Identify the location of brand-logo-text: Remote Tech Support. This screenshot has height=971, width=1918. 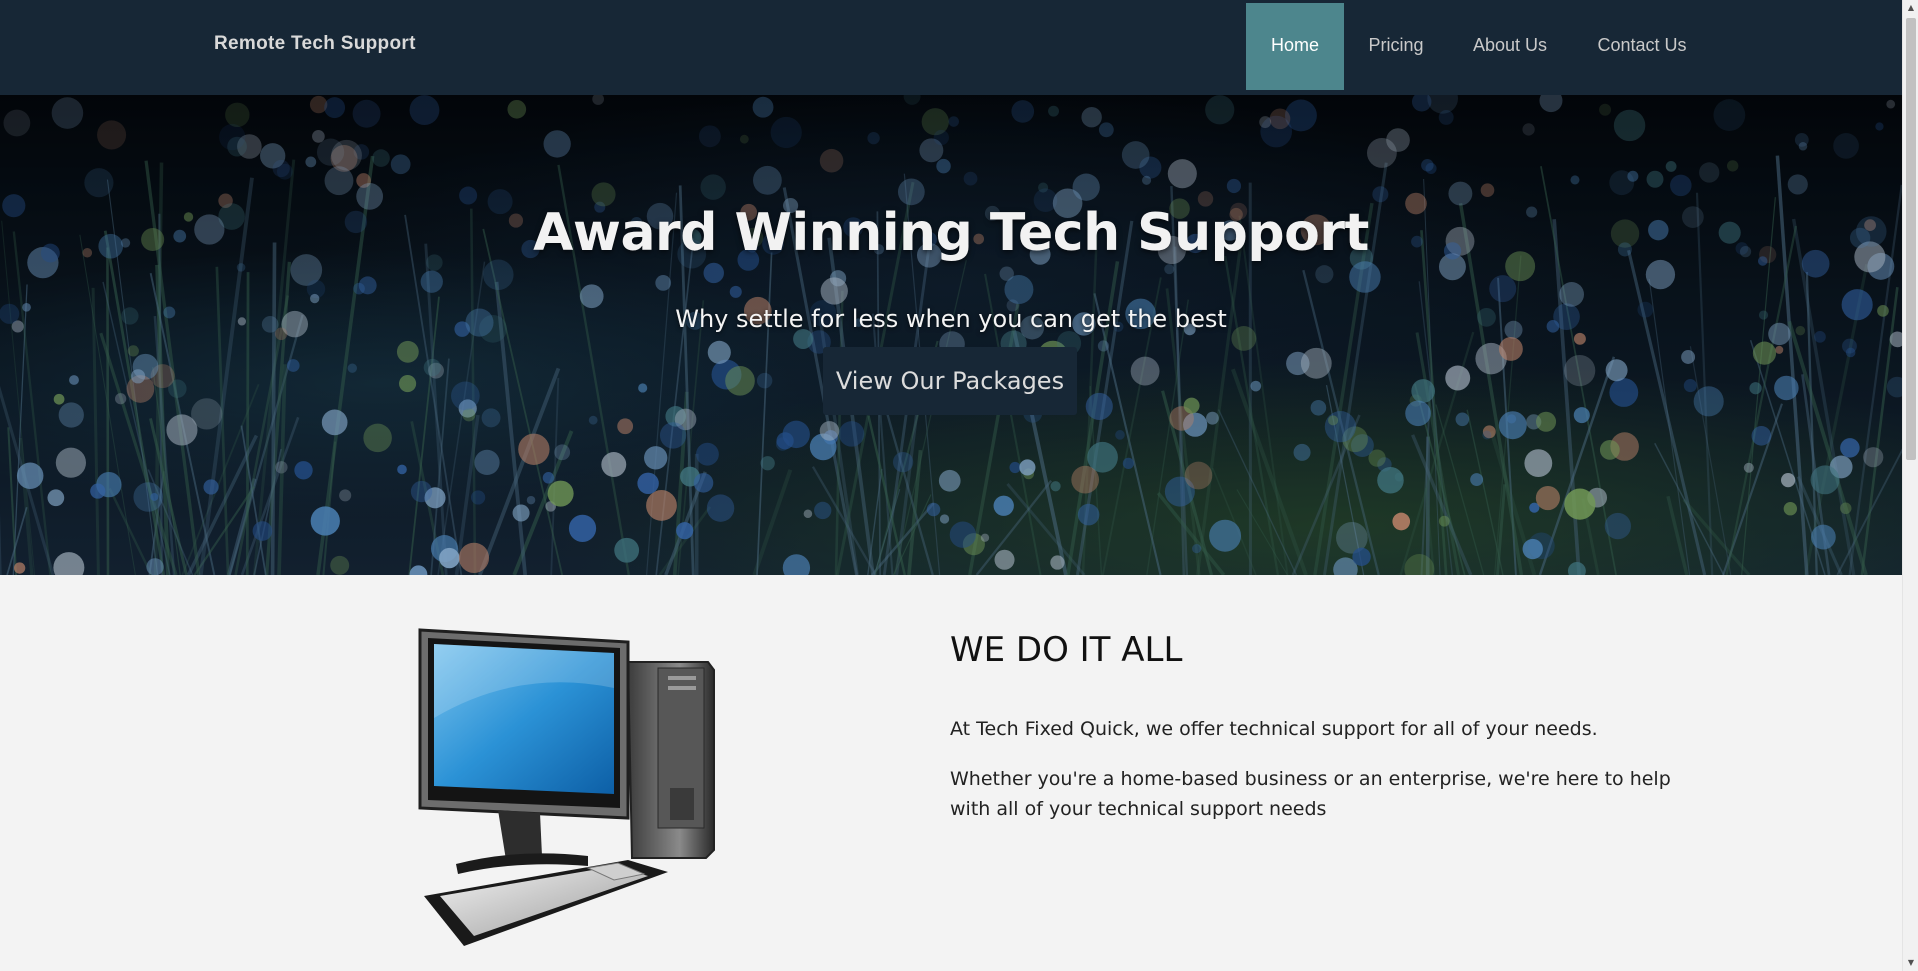
(315, 44).